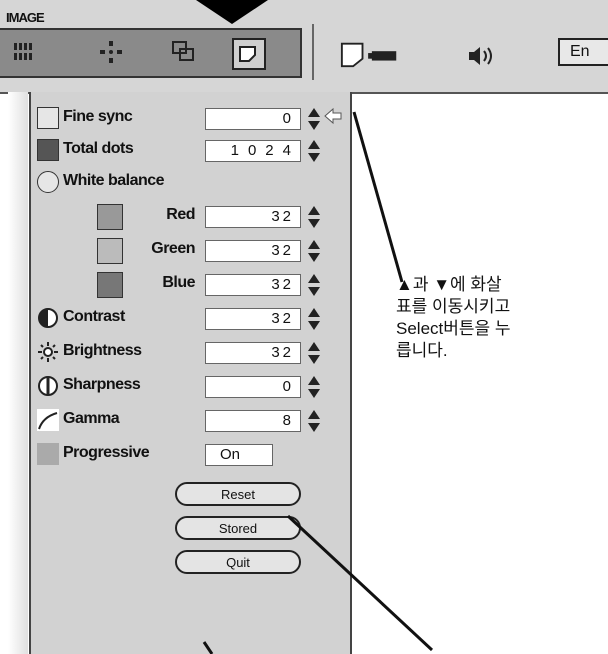 The height and width of the screenshot is (654, 608). What do you see at coordinates (180, 214) in the screenshot?
I see `red-label: Red` at bounding box center [180, 214].